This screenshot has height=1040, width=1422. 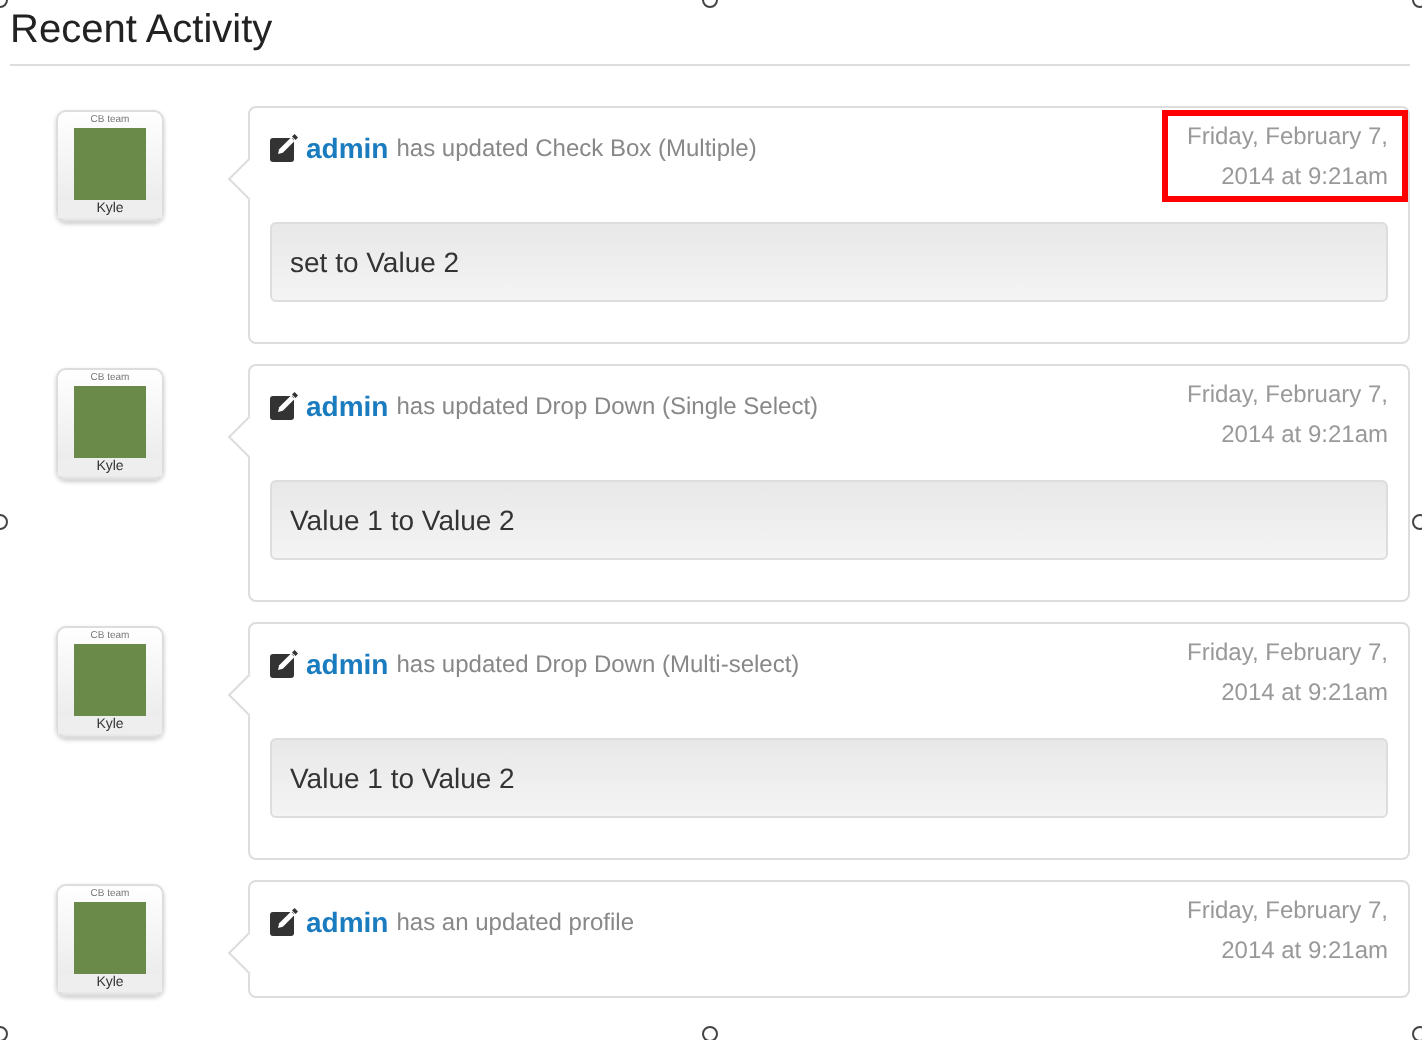 What do you see at coordinates (598, 664) in the screenshot?
I see `activity-text: has updated Drop Down (Multi-select)` at bounding box center [598, 664].